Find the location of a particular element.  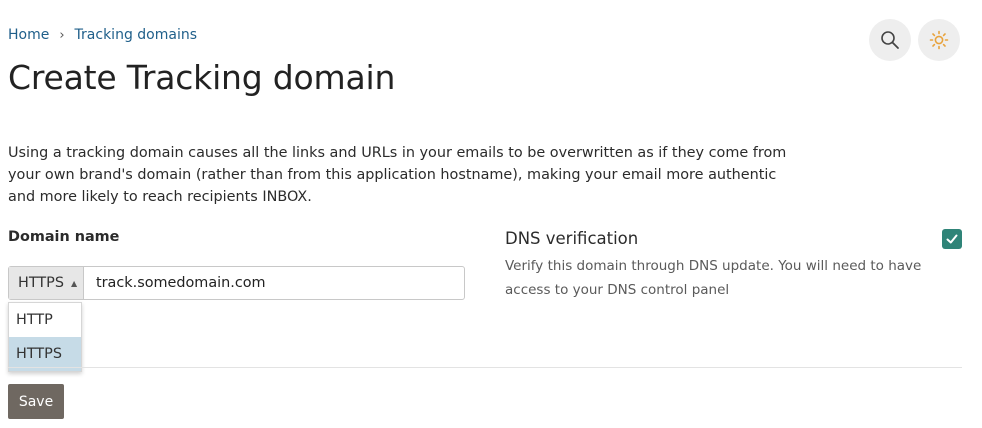

search-button is located at coordinates (890, 40).